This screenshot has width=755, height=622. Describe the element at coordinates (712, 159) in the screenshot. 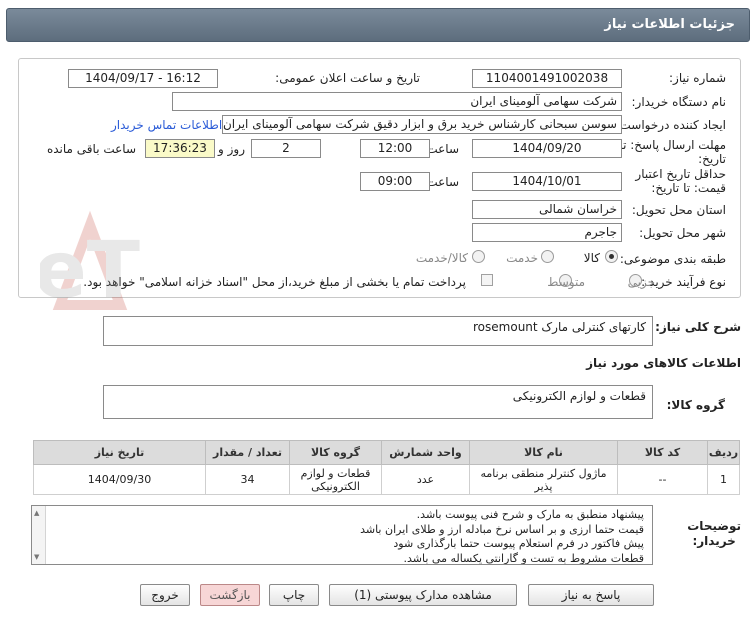

I see `deadline-label-line2: تاریخ:` at that location.